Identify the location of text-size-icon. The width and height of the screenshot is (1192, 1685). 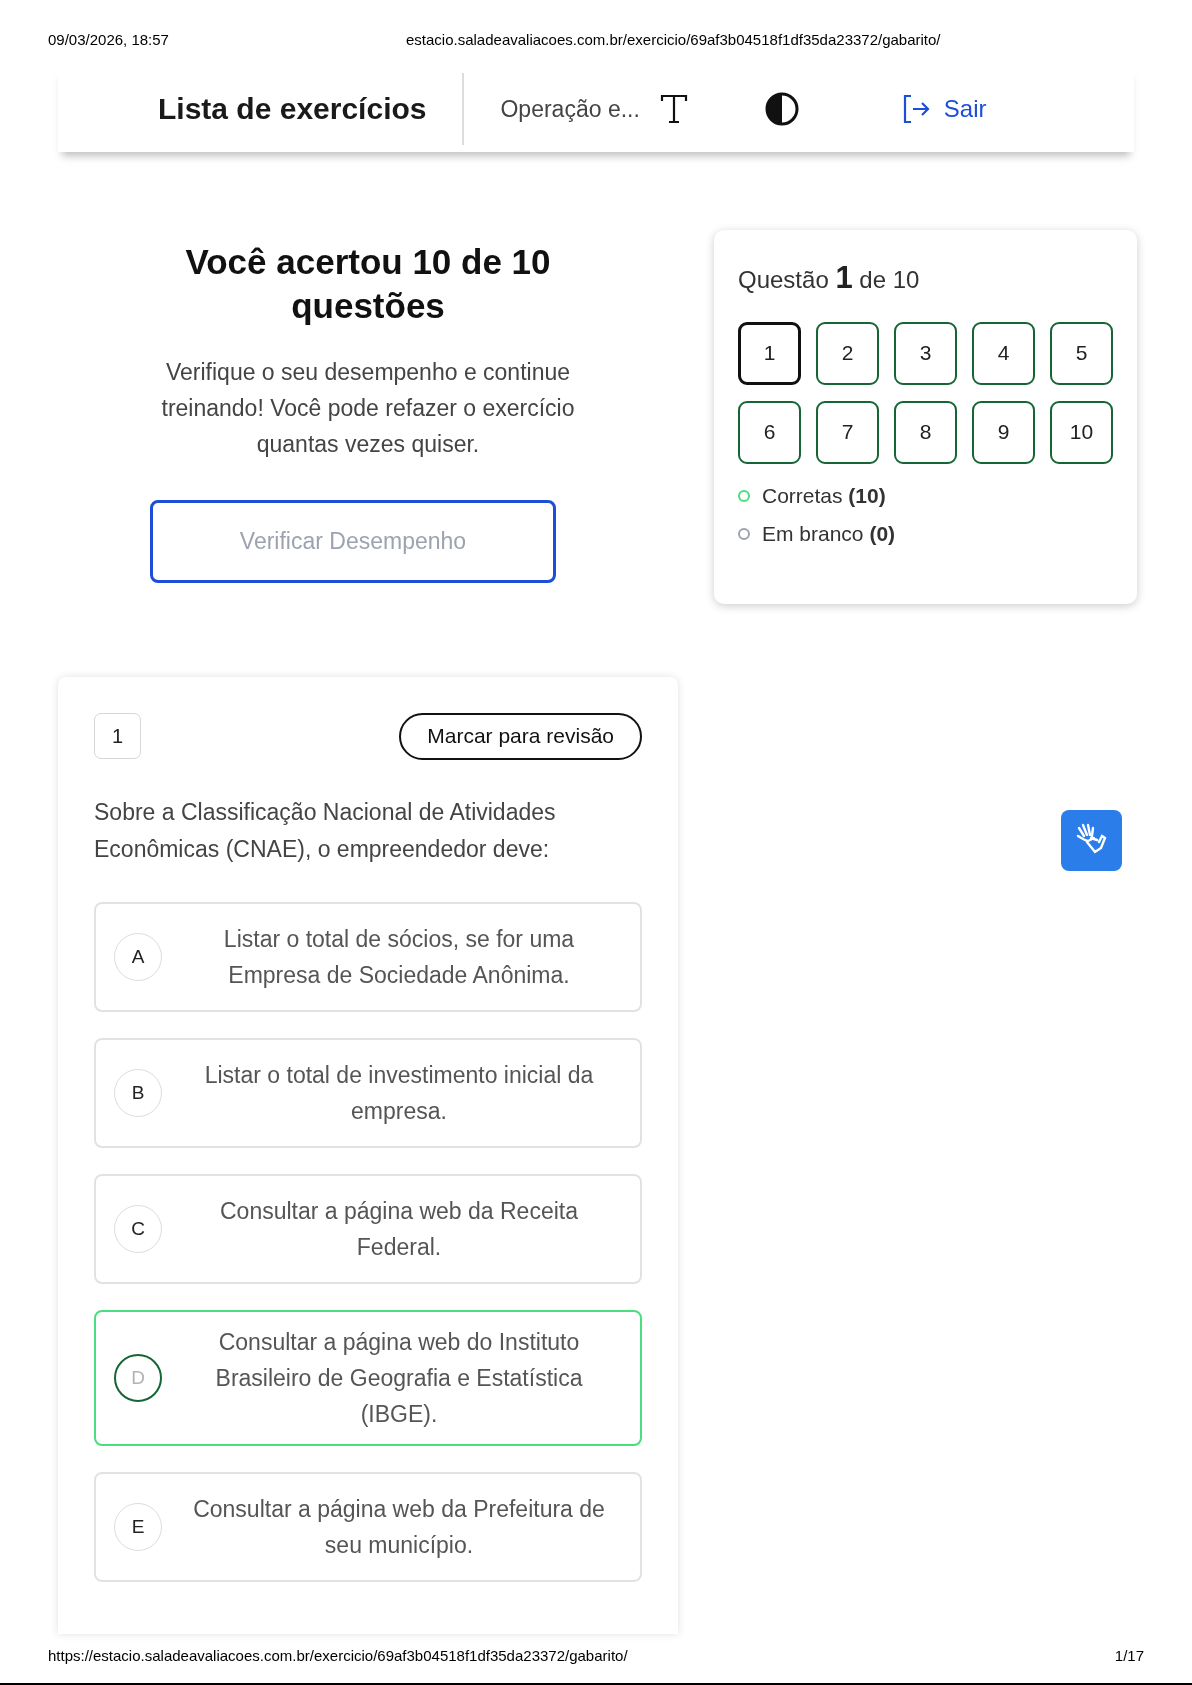
(673, 109).